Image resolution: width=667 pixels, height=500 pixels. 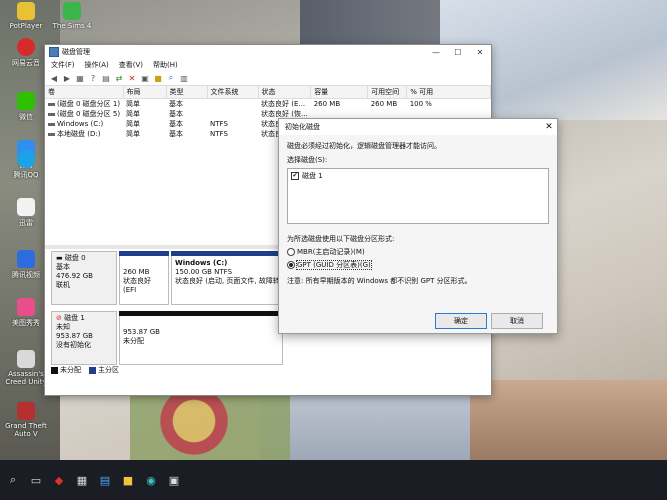 I want to click on potplayer-icon, so click(x=26, y=11).